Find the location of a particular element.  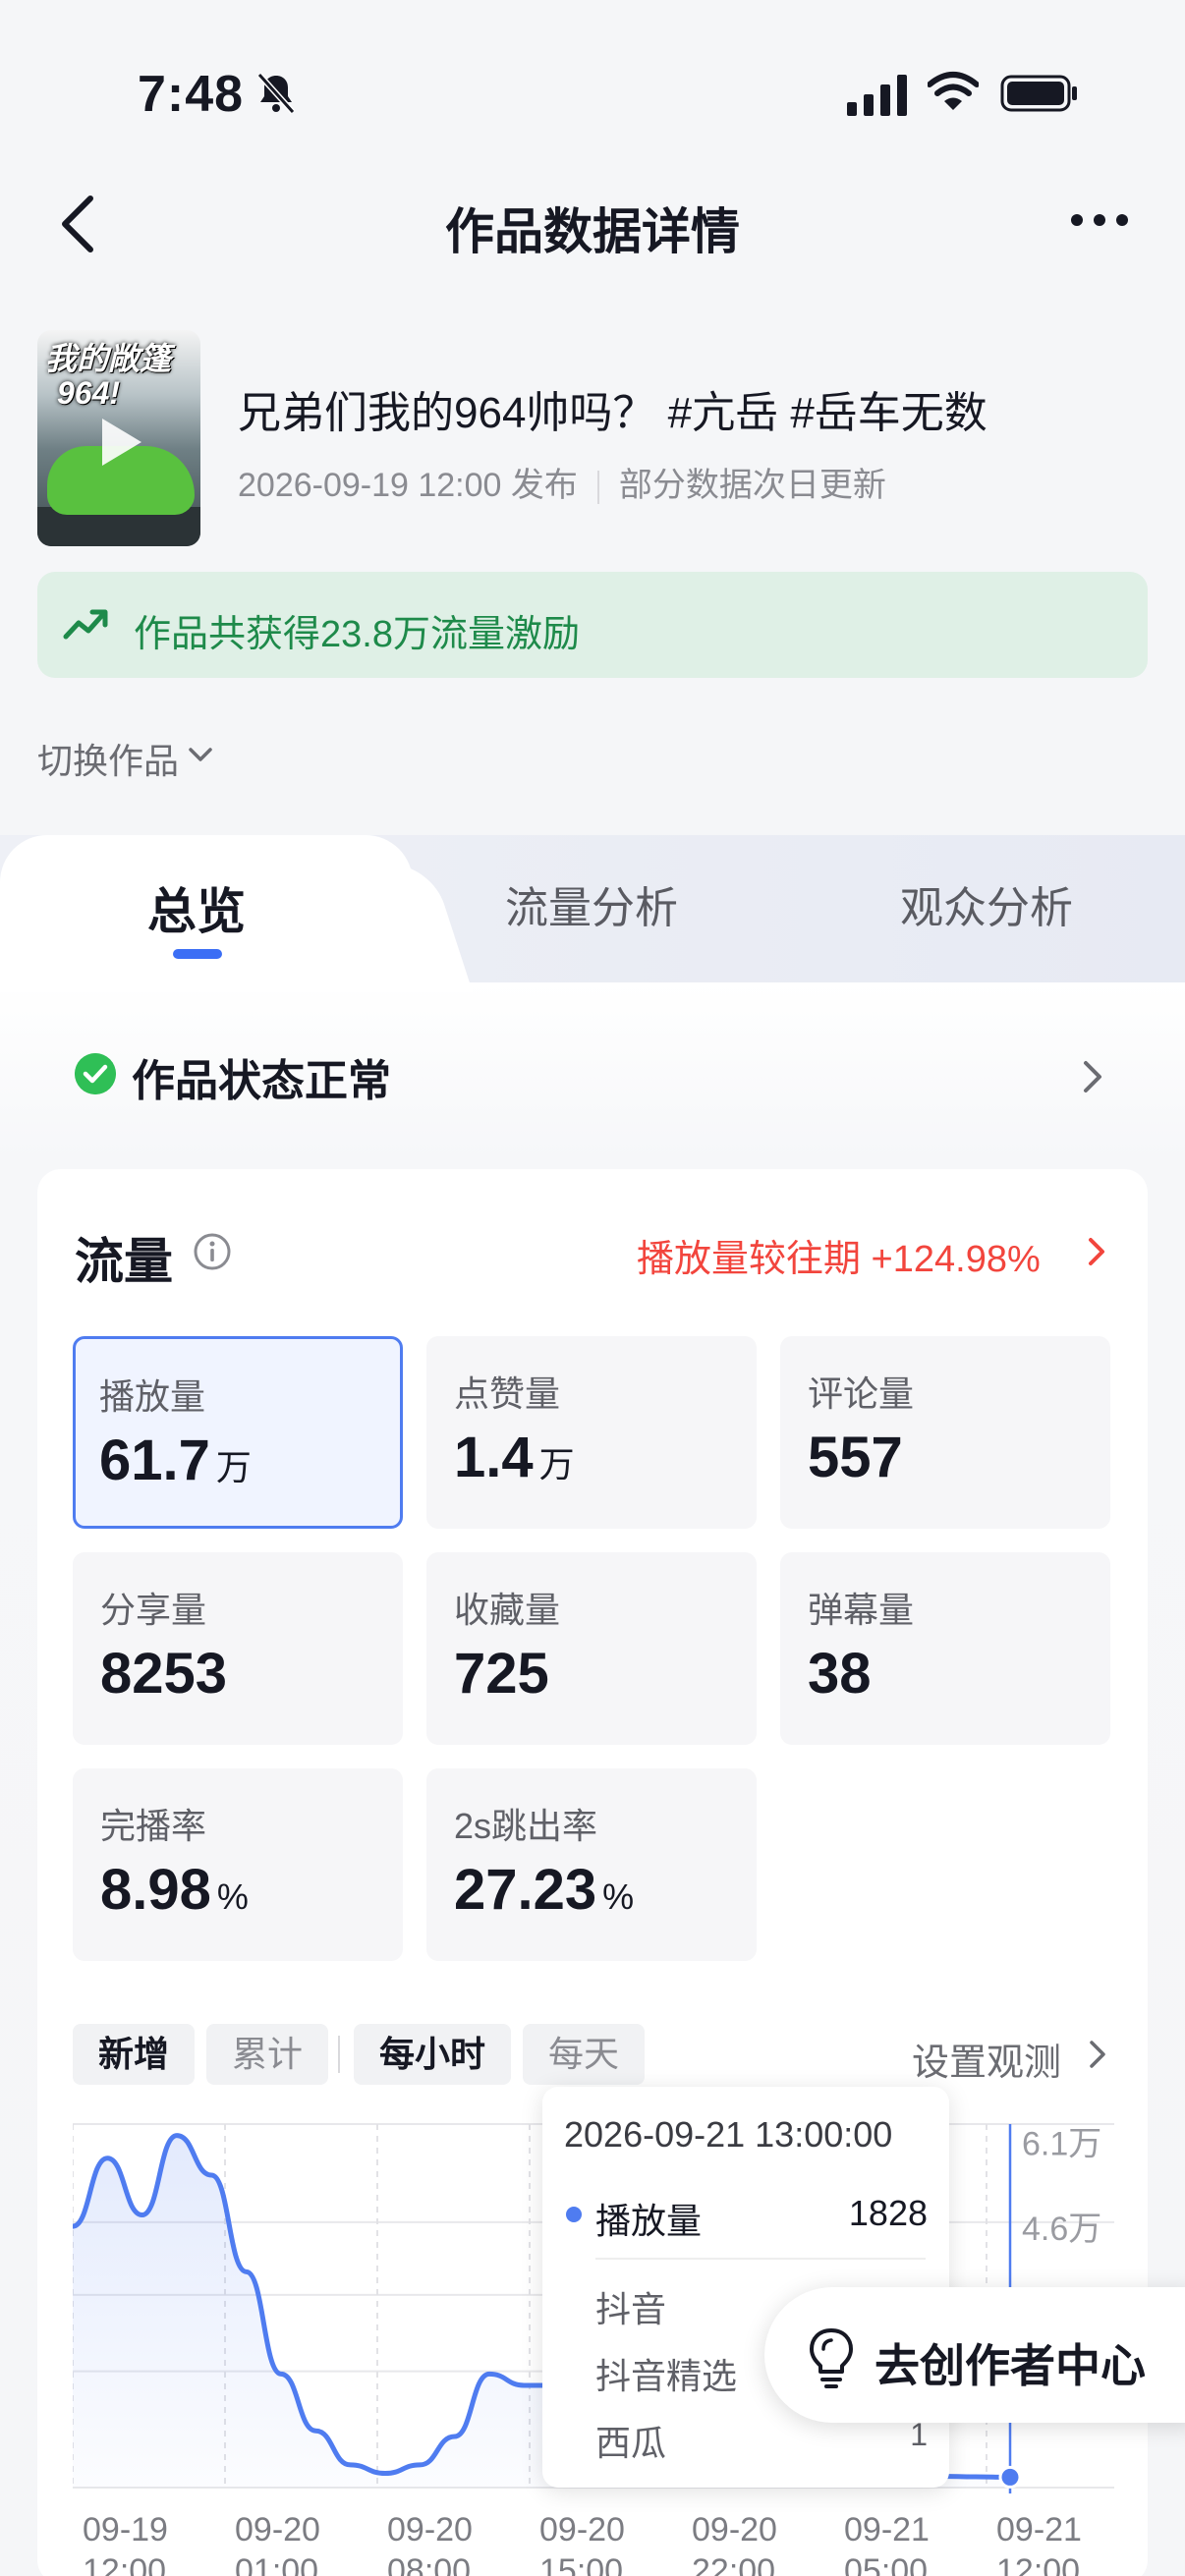

metric-value-group: 8253 is located at coordinates (164, 1674).